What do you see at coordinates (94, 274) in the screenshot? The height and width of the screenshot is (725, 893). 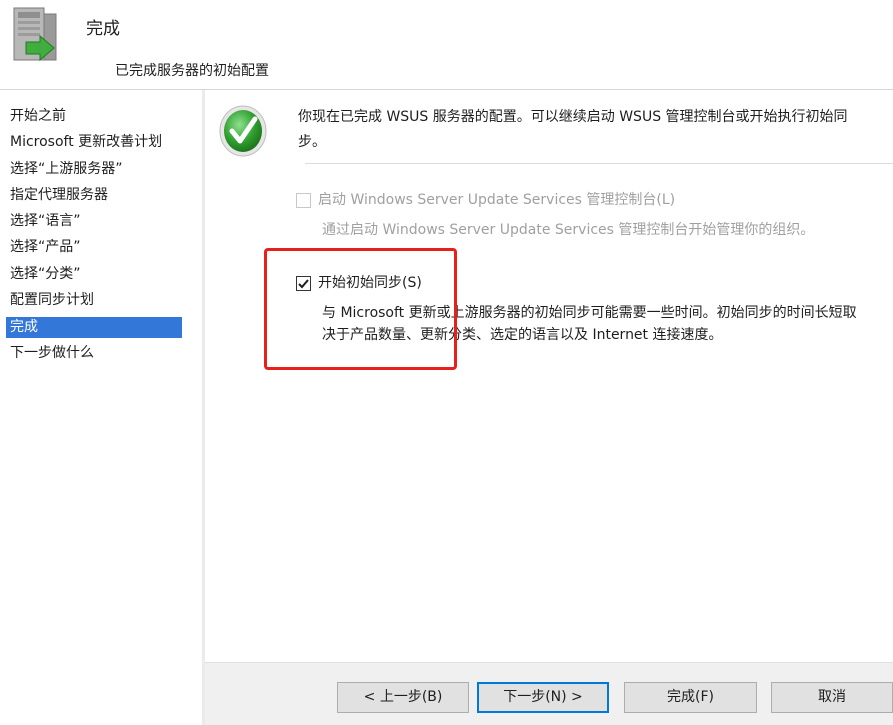 I see `sidebar-item-classifications: 选择“分类”` at bounding box center [94, 274].